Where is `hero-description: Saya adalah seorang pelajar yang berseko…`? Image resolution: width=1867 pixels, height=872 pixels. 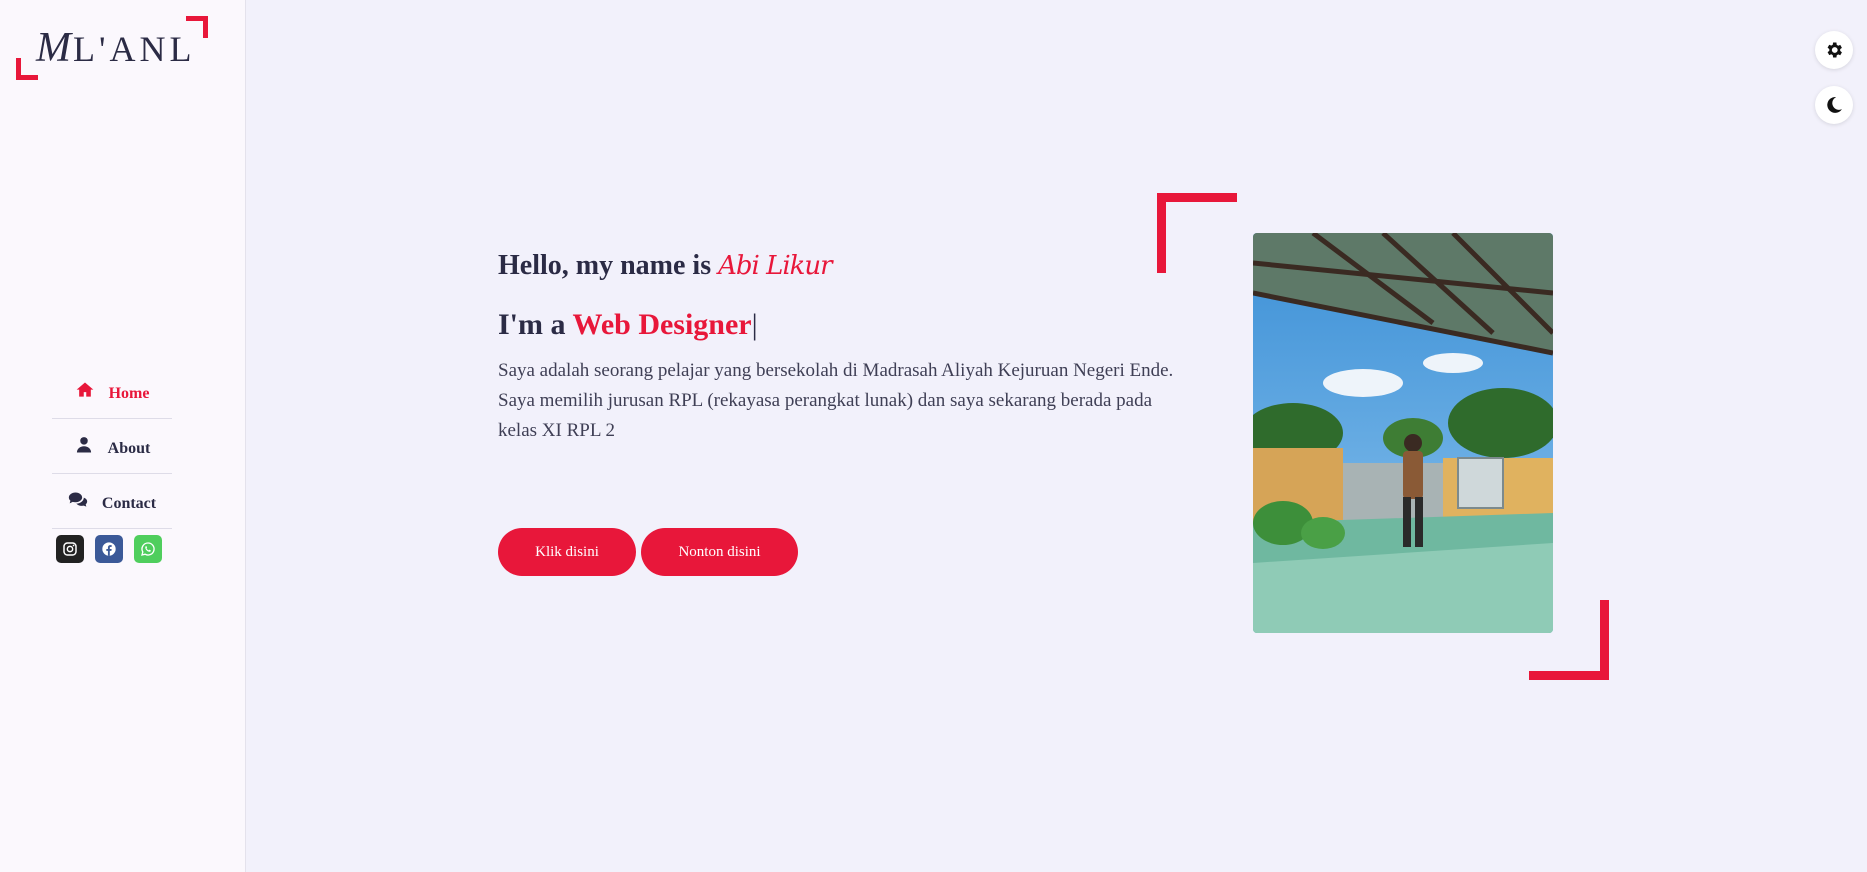
hero-description: Saya adalah seorang pelajar yang berseko… is located at coordinates (836, 400).